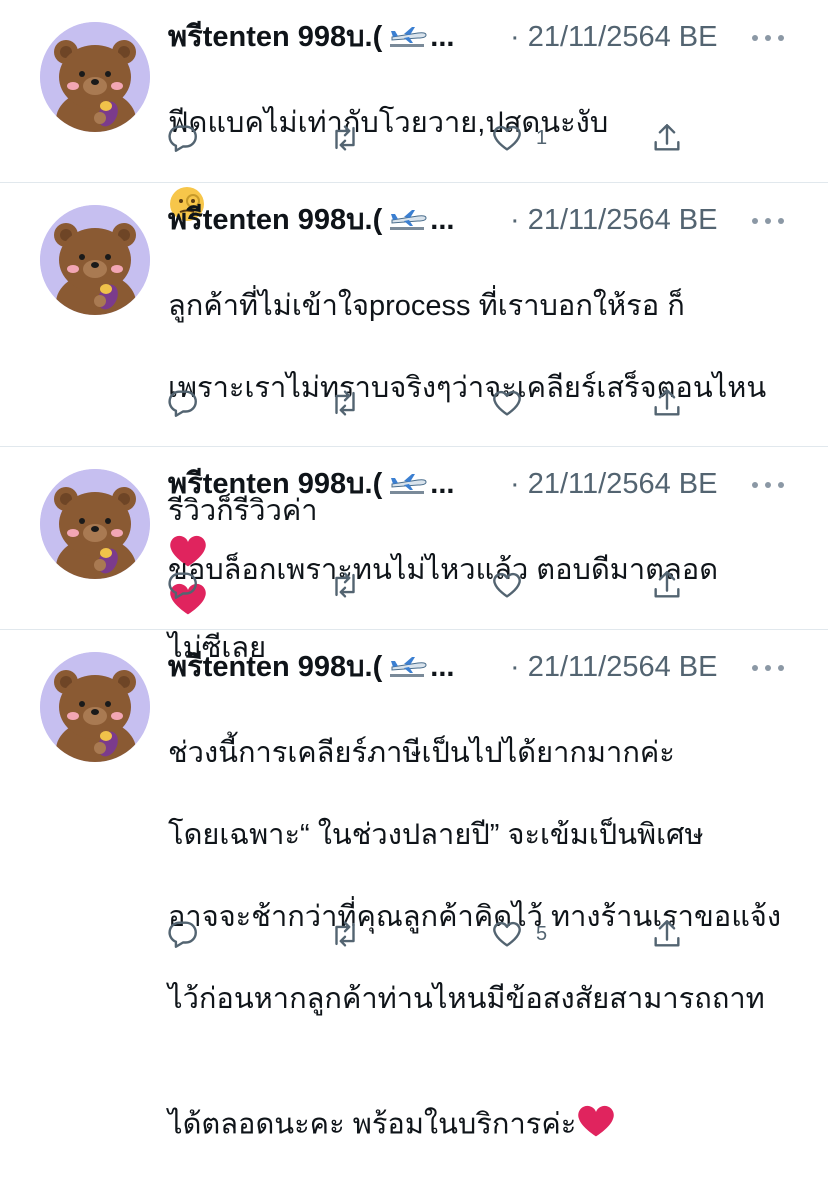 The width and height of the screenshot is (828, 1191). I want to click on tweet-text-content: ได้ตลอดนะคะ พร้อมในบริการค่ะ, so click(372, 1124).